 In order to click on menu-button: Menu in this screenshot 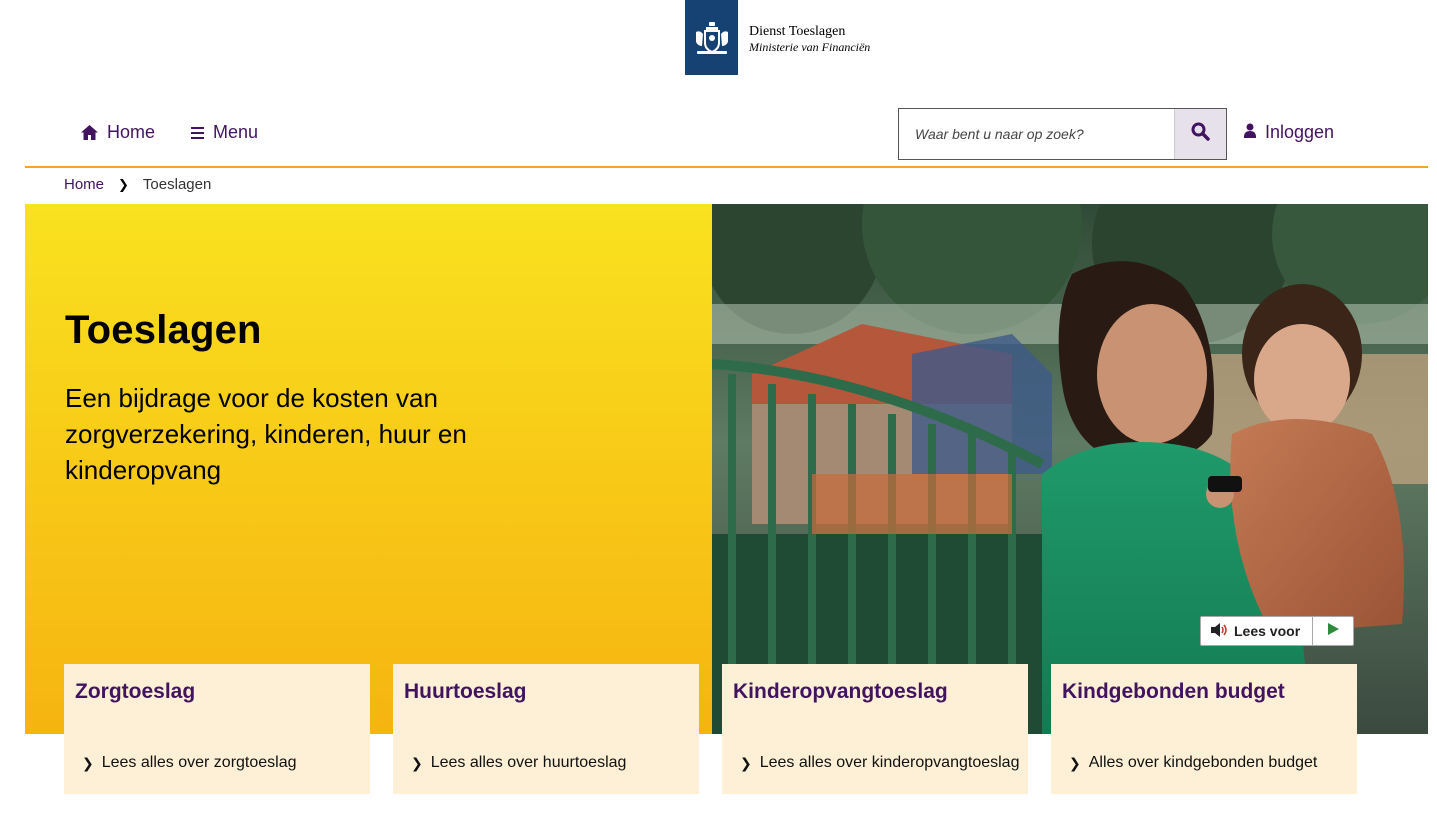, I will do `click(224, 132)`.